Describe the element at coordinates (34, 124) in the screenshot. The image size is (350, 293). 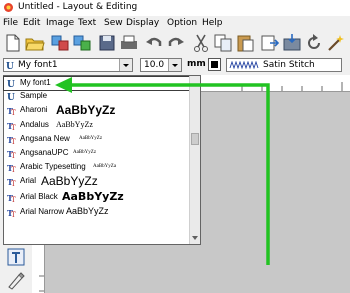
I see `font-name: Andalus` at that location.